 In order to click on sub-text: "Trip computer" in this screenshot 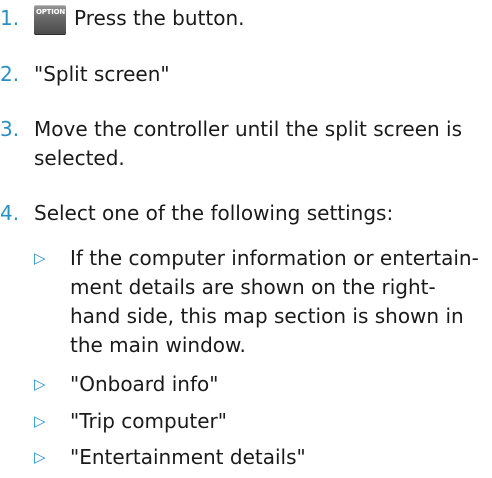, I will do `click(148, 421)`.